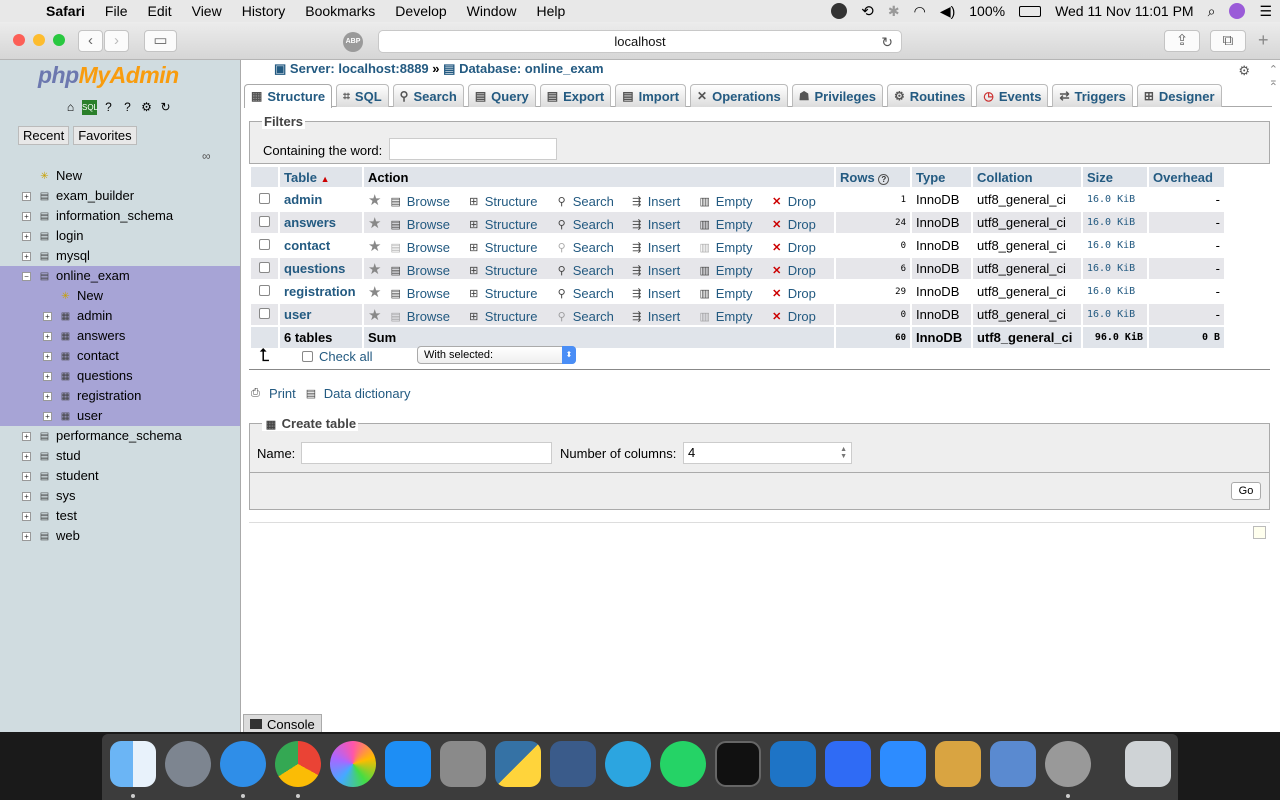  I want to click on tab-operations: ✕ Operations, so click(739, 95).